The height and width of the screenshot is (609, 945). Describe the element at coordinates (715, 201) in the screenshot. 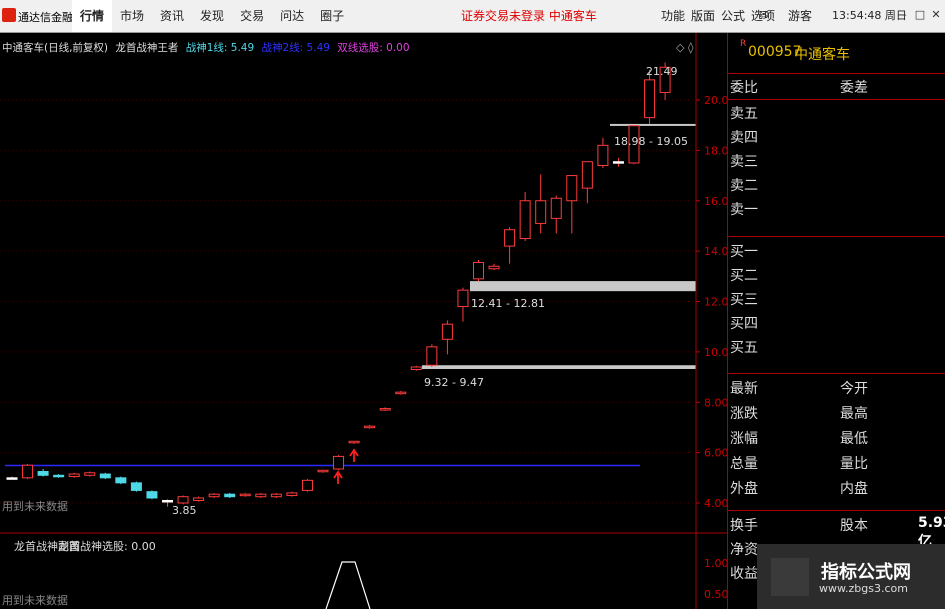

I see `y-tick-label: 16.00` at that location.